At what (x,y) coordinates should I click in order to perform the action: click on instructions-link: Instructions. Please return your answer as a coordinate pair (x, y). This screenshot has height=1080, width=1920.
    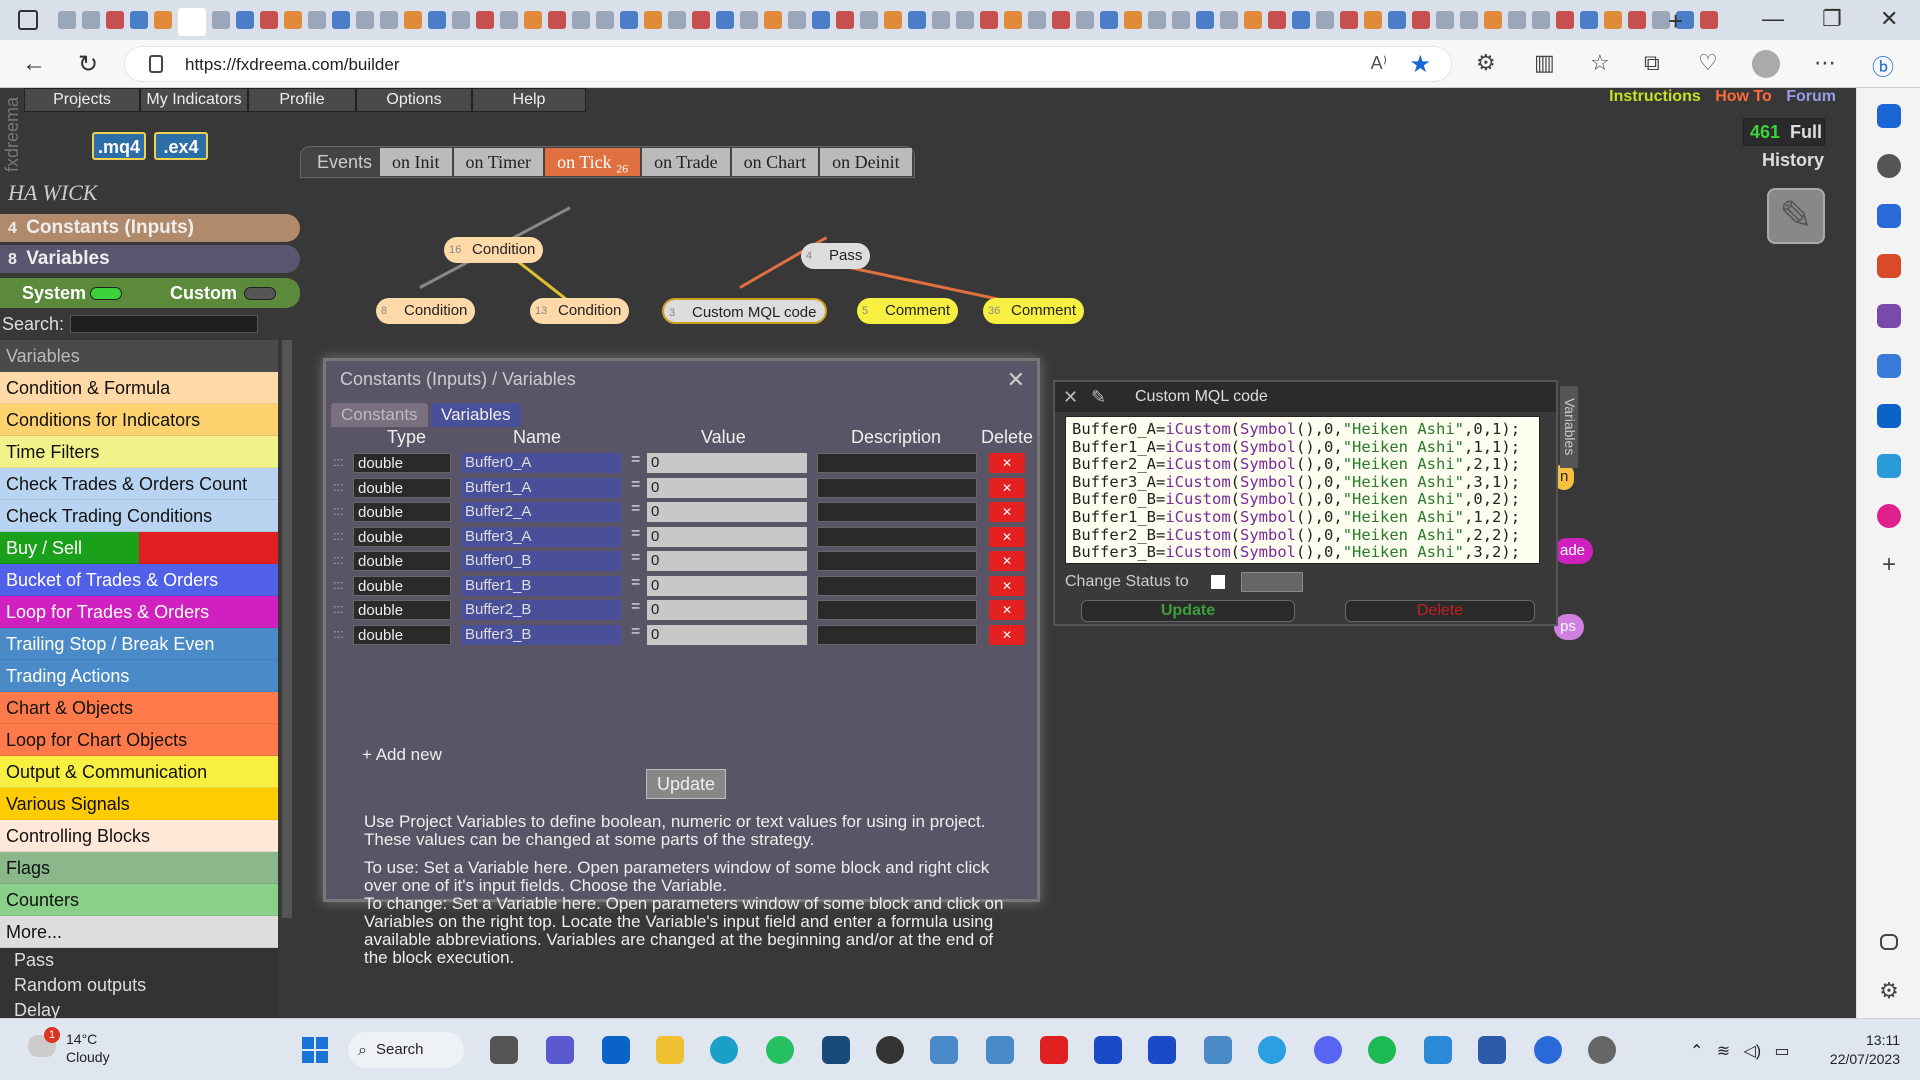
    Looking at the image, I should click on (1655, 96).